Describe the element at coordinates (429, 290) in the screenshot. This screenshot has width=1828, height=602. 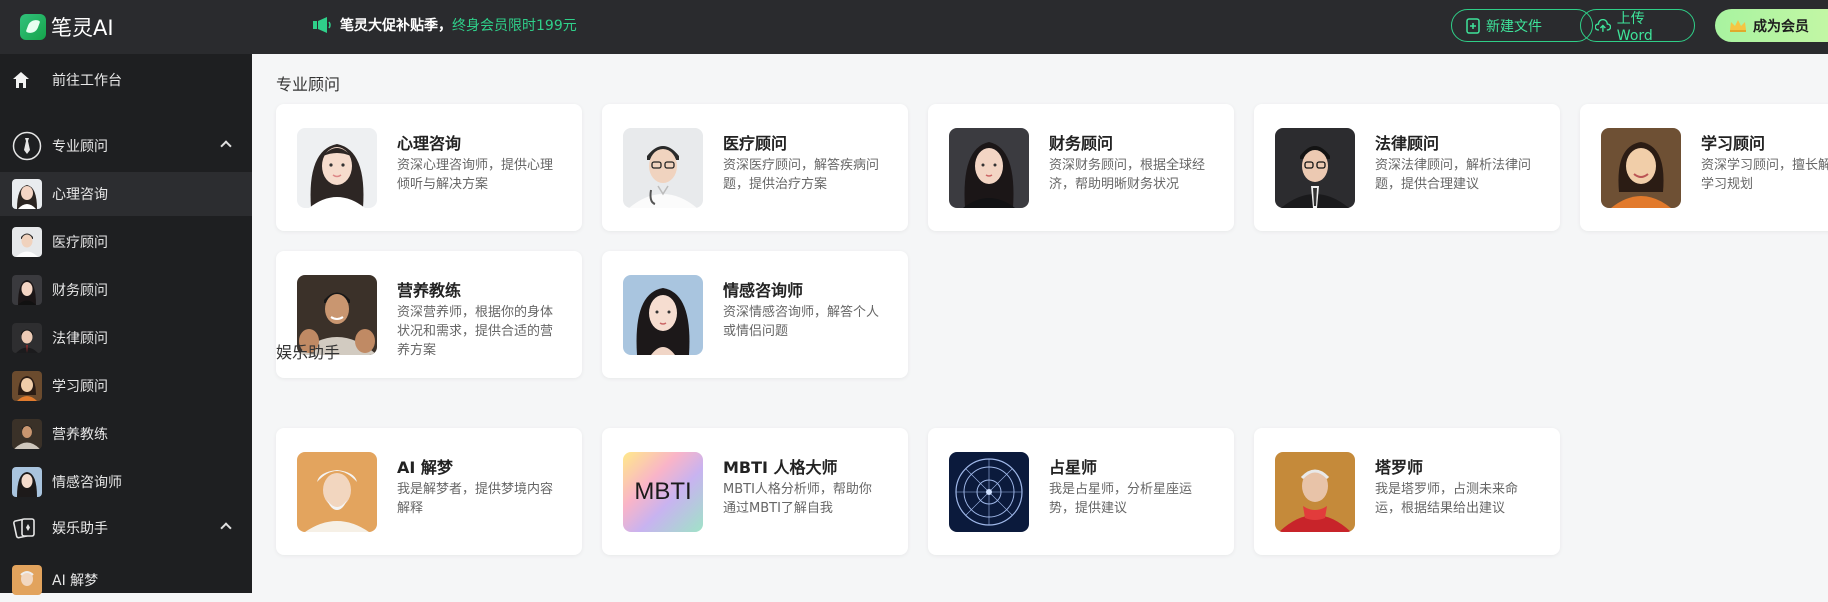
I see `card-title: 营养教练` at that location.